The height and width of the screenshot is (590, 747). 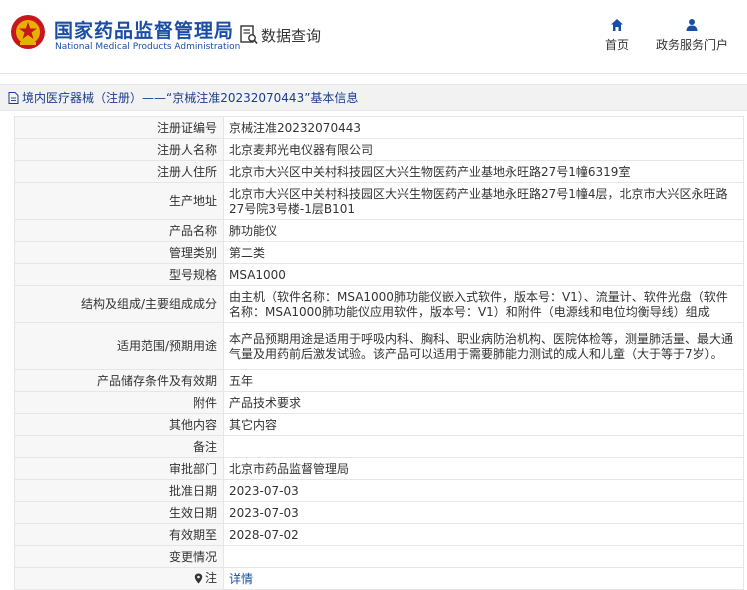 What do you see at coordinates (119, 304) in the screenshot?
I see `row-label: 结构及组成/主要组成成分` at bounding box center [119, 304].